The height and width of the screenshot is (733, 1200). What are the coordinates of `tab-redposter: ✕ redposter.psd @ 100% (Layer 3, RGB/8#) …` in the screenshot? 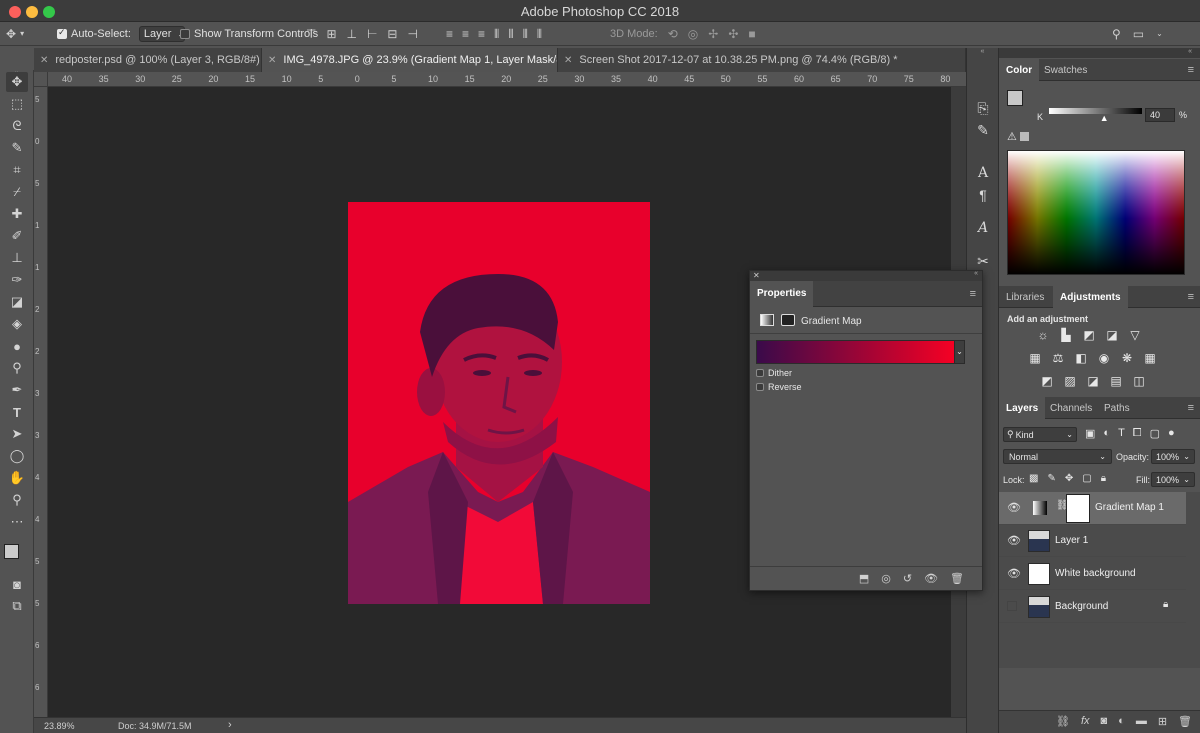 It's located at (148, 60).